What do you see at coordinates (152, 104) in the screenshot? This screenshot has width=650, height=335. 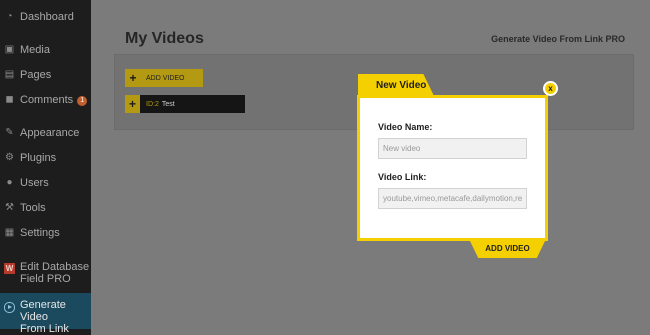 I see `video-id: ID:2` at bounding box center [152, 104].